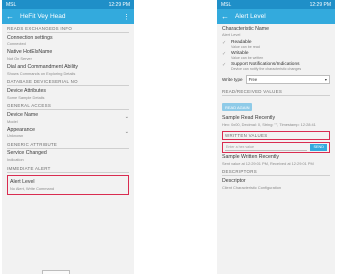 This screenshot has width=339, height=274. I want to click on app-bar: ← HeFit Vey Head ⋮, so click(68, 16).